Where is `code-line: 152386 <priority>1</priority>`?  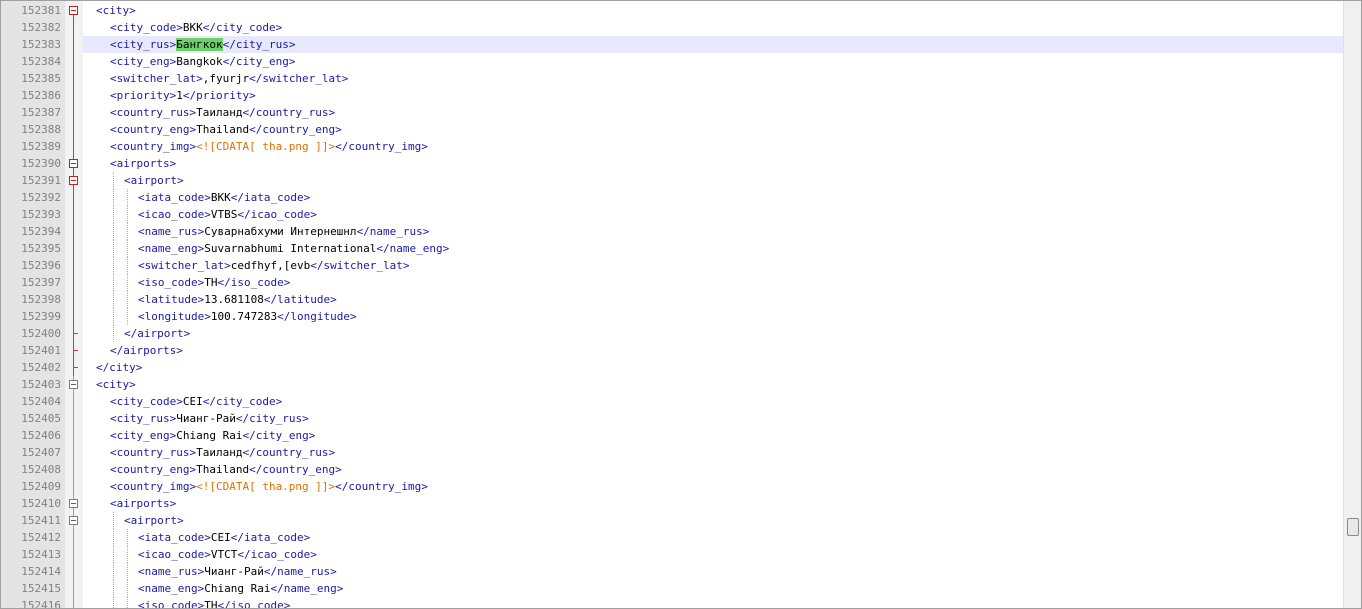 code-line: 152386 <priority>1</priority> is located at coordinates (672, 95).